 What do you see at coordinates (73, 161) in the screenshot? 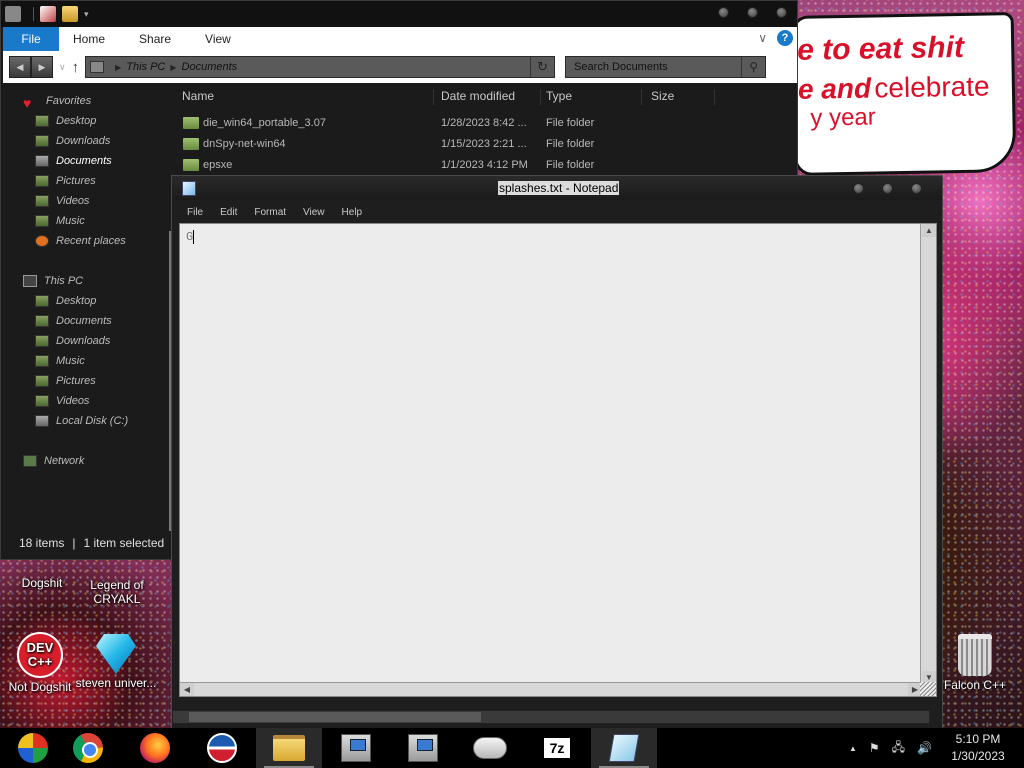
I see `nav-fav-documents: Documents` at bounding box center [73, 161].